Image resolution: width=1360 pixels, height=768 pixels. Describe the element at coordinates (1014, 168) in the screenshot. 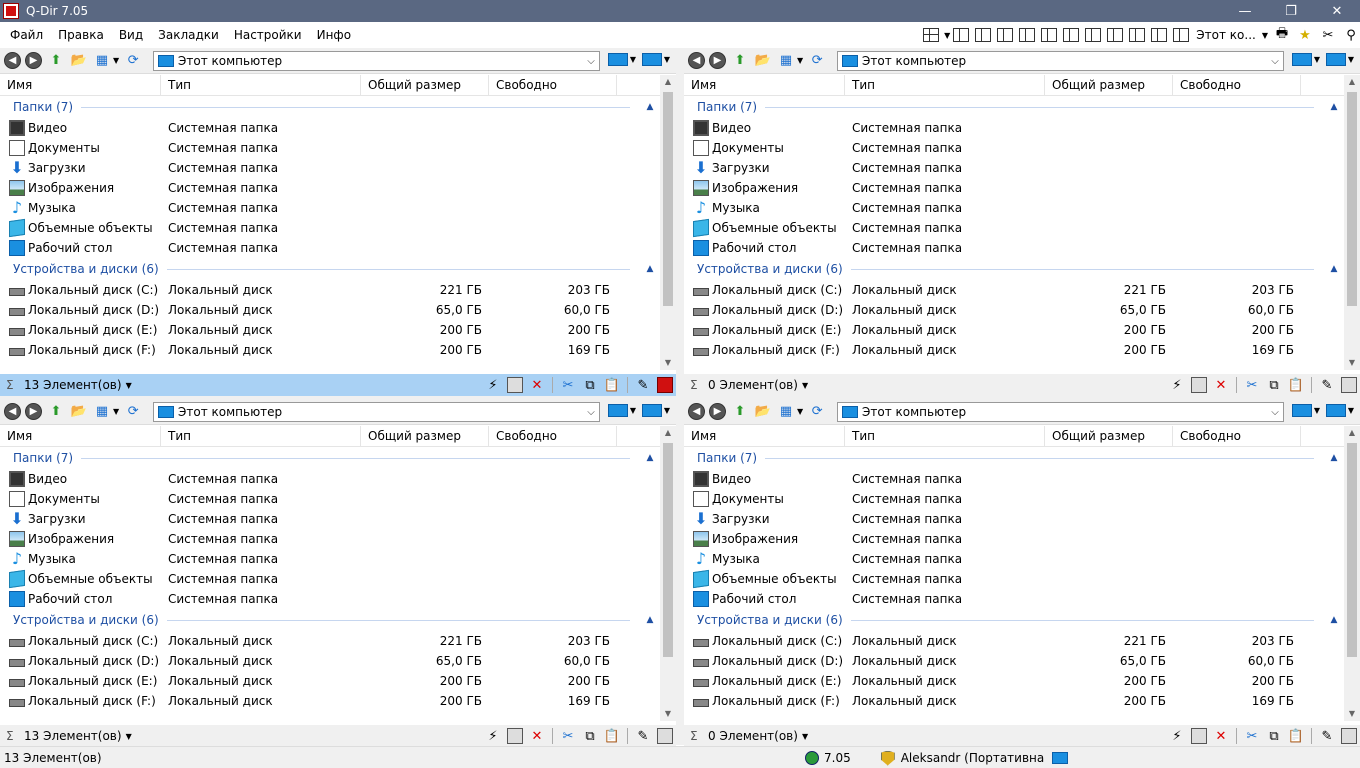

I see `list-item: ⬇ Загрузки Системная папка` at that location.